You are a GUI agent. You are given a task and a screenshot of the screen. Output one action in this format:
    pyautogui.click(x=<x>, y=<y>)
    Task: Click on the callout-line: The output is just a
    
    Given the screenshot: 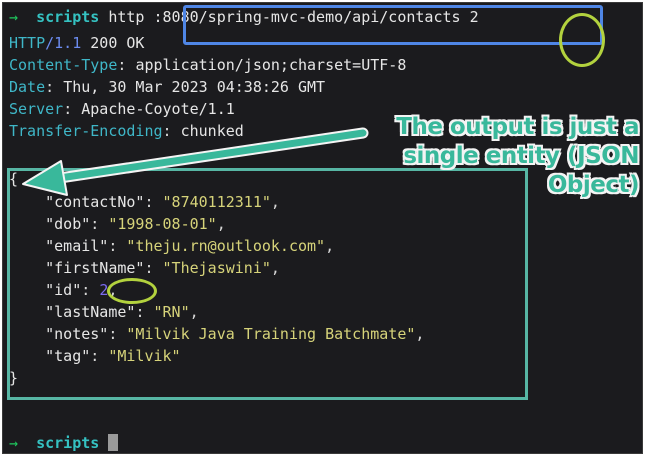 What is the action you would take?
    pyautogui.click(x=517, y=127)
    